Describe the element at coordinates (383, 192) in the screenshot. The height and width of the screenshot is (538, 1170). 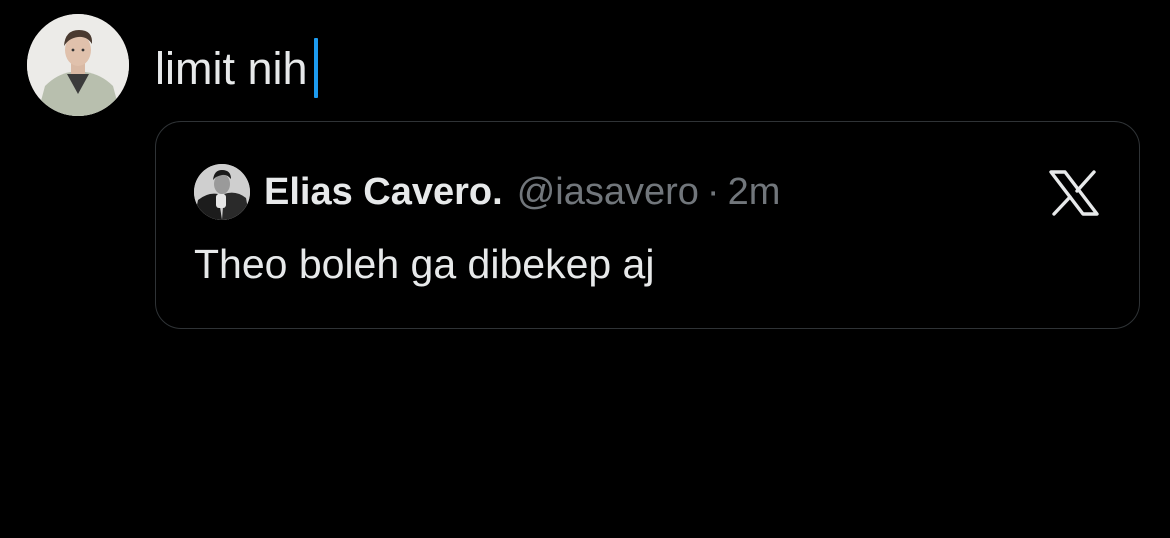
I see `quoted-display-name: Elias Cavero.` at that location.